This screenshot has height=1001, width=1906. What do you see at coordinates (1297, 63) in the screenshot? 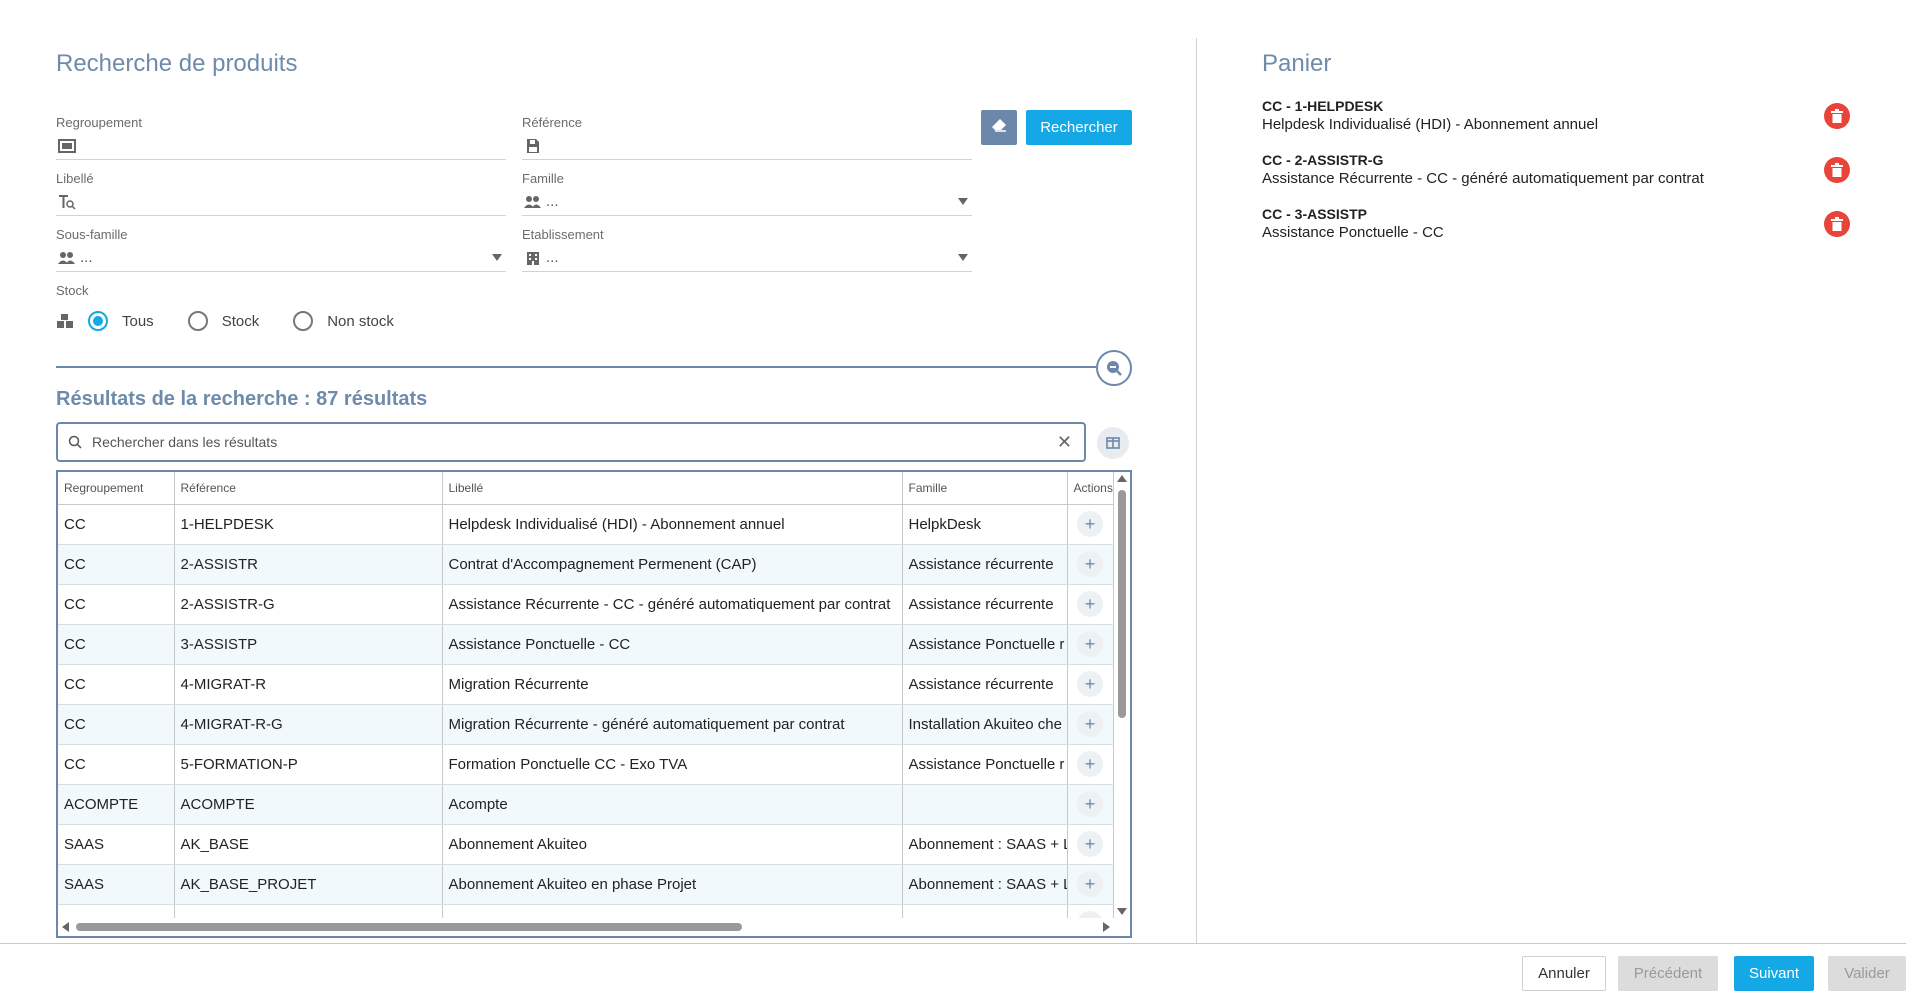
I see `cart-title: Panier` at bounding box center [1297, 63].